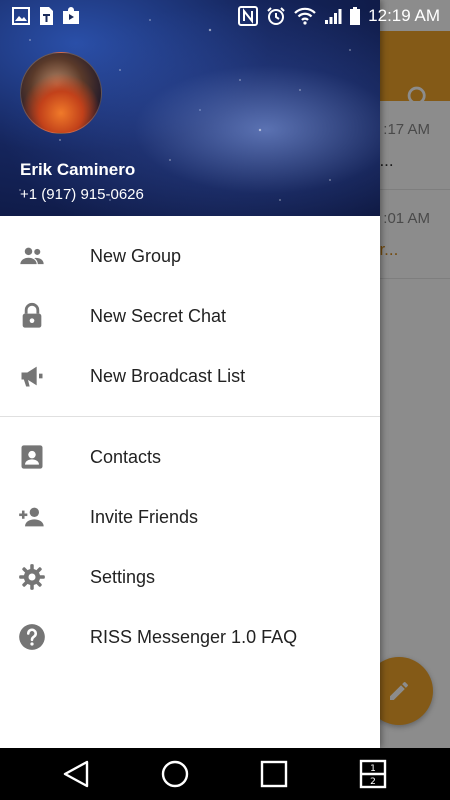  I want to click on dual-window-icon: 1 2, so click(373, 774).